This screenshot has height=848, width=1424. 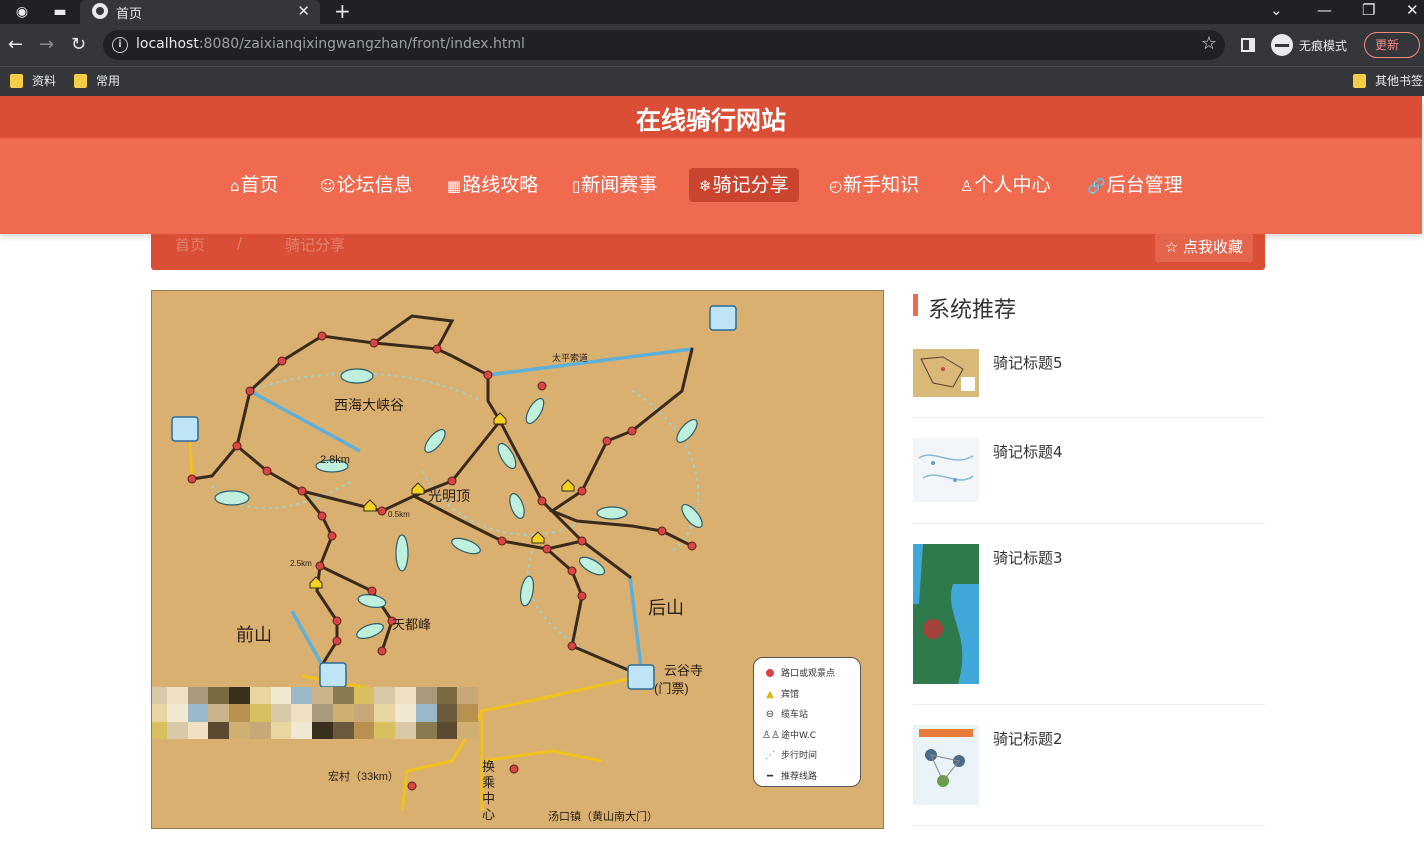 What do you see at coordinates (1028, 362) in the screenshot?
I see `recommend-title: 骑记标题5` at bounding box center [1028, 362].